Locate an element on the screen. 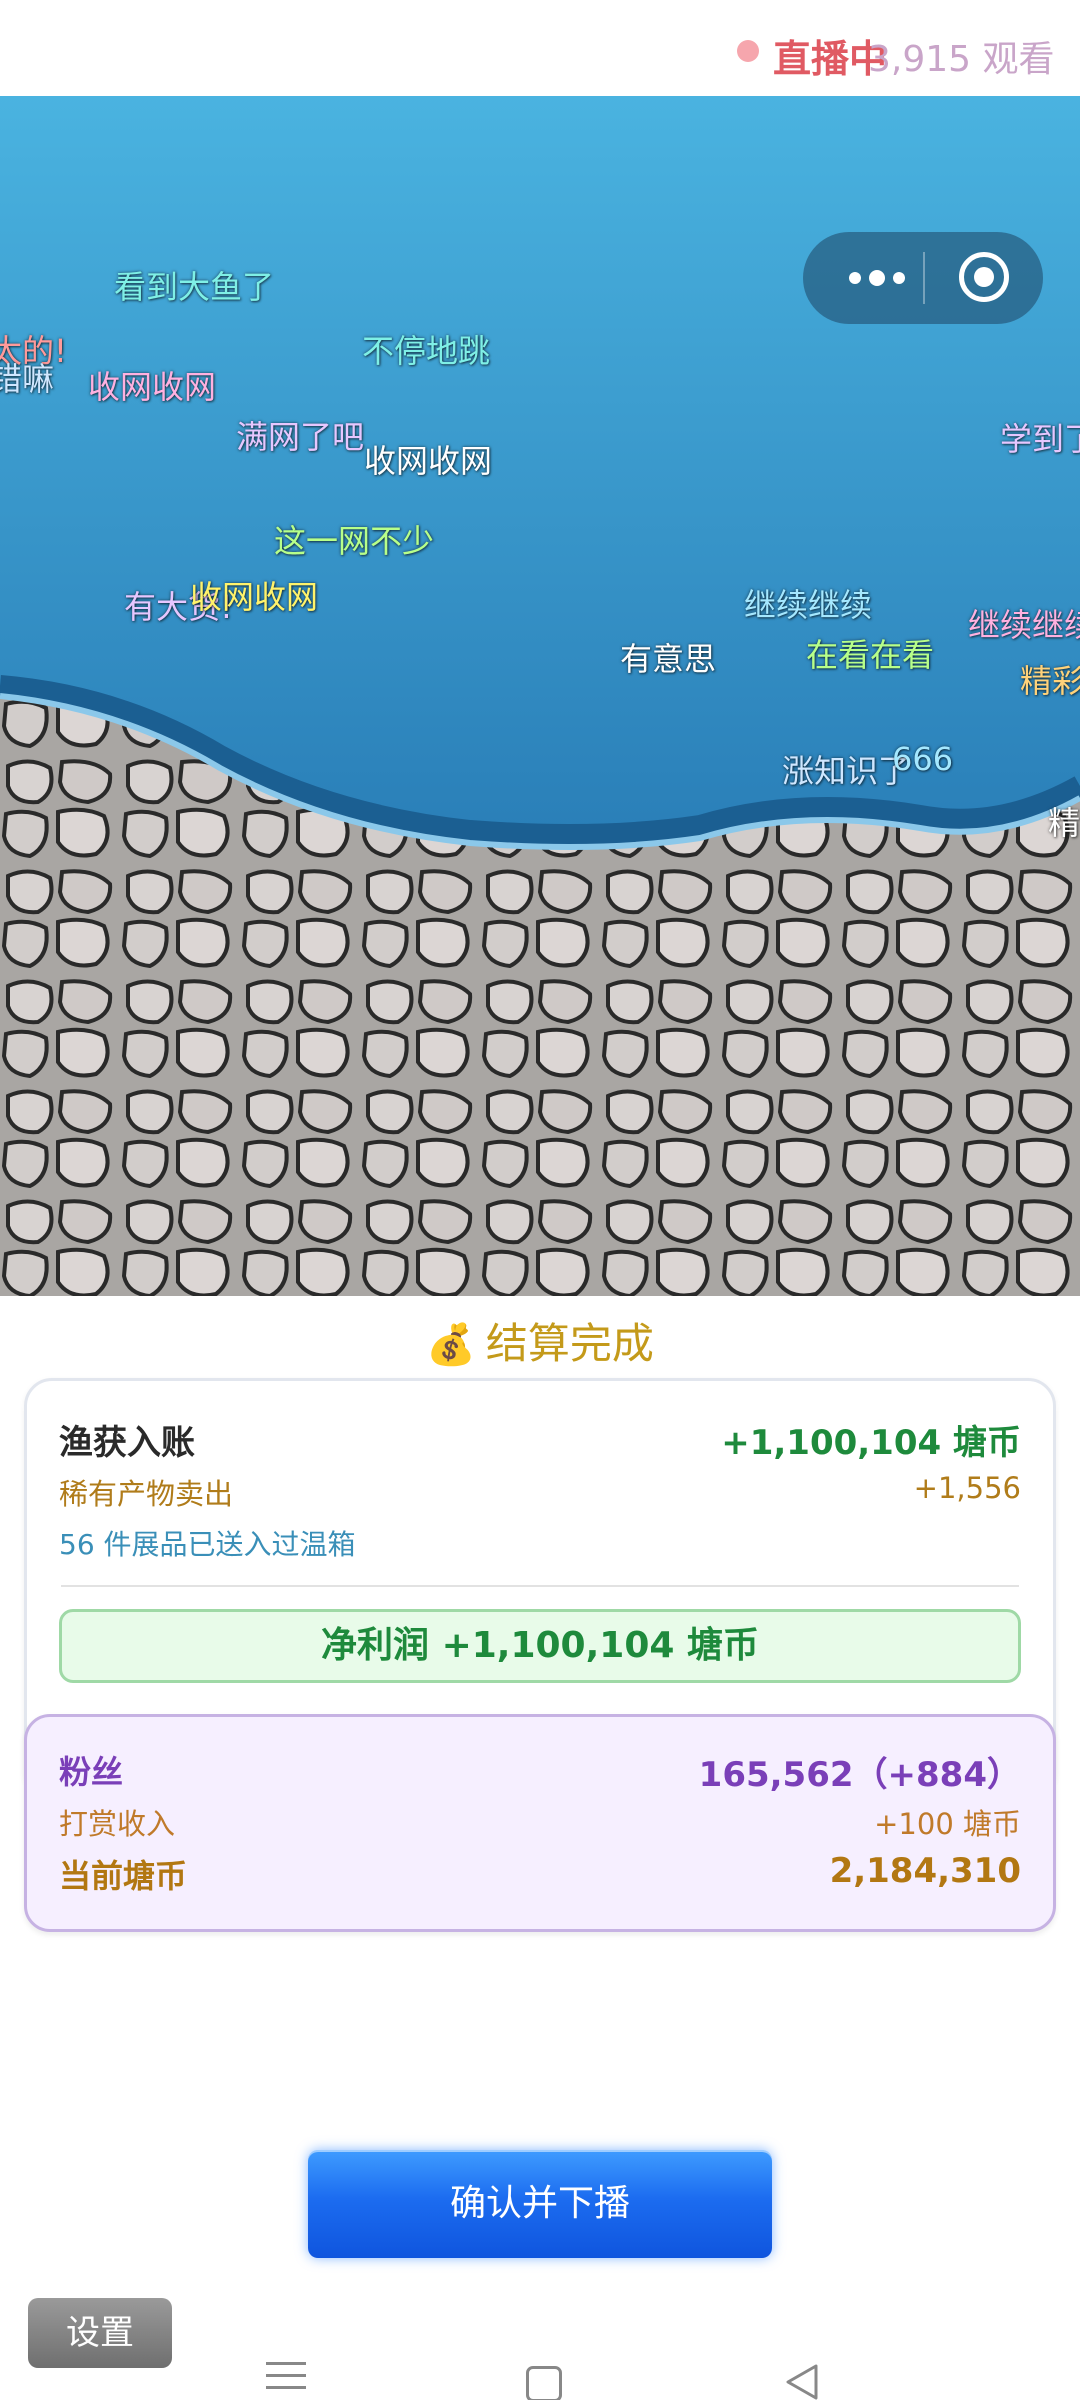 The height and width of the screenshot is (2400, 1080). coins-value: 2,184,310 is located at coordinates (925, 1871).